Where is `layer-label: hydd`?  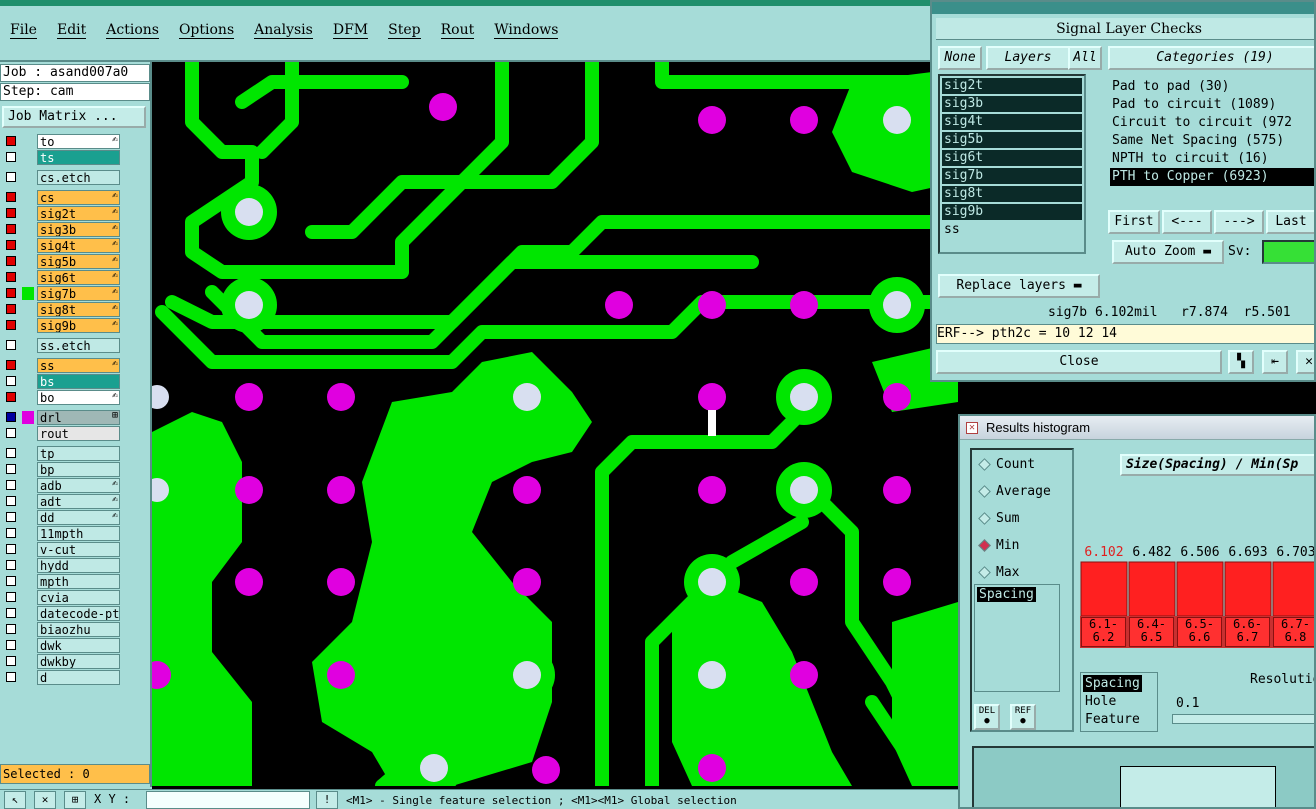
layer-label: hydd is located at coordinates (78, 565).